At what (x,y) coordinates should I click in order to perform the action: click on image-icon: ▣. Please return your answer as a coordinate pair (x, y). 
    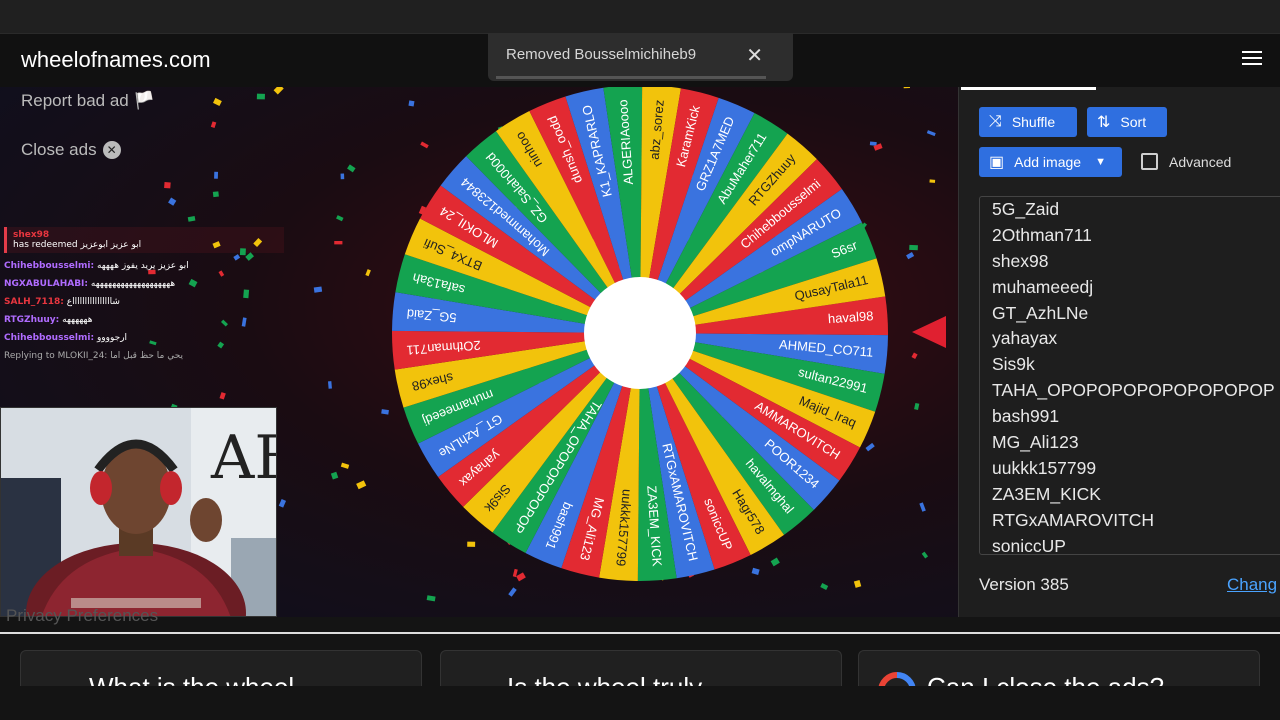
    Looking at the image, I should click on (997, 162).